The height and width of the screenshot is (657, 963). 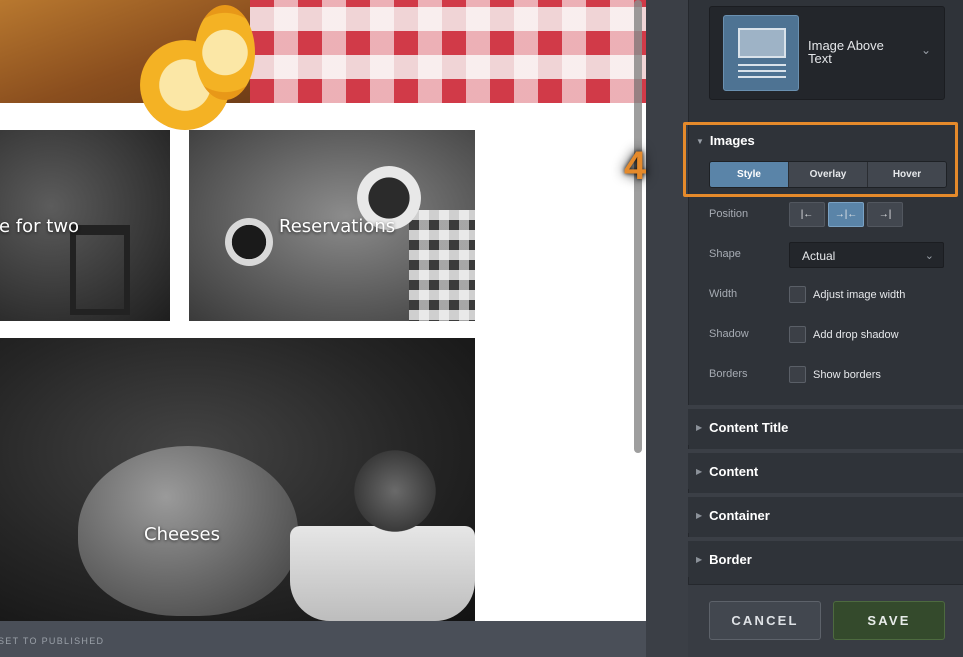 I want to click on align-center-icon: →|←, so click(x=846, y=214).